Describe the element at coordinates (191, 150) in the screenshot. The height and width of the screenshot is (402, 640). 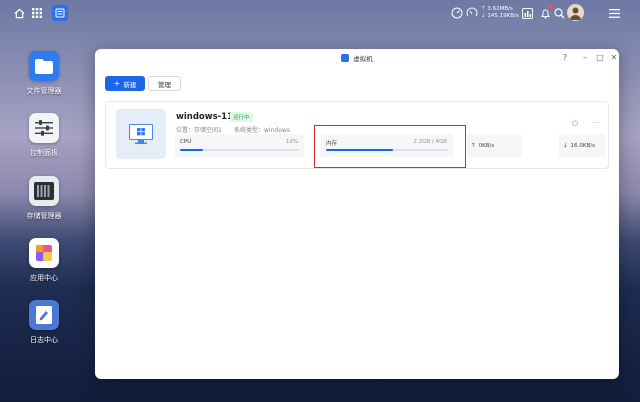
I see `cpu-usage-bar` at that location.